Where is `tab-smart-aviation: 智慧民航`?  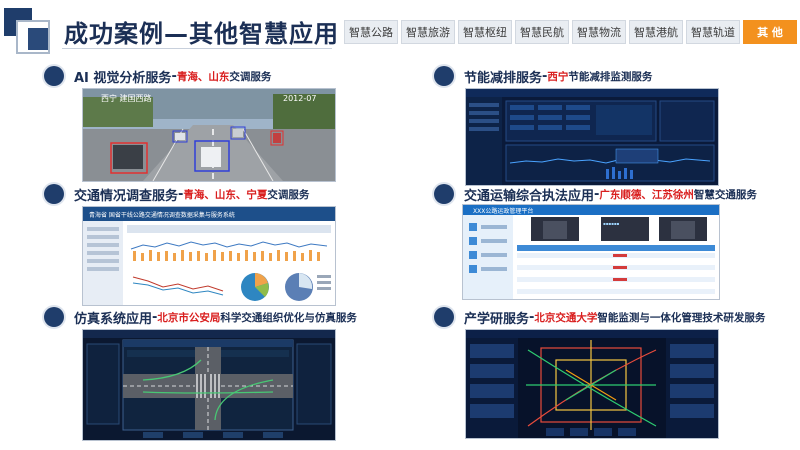 tab-smart-aviation: 智慧民航 is located at coordinates (542, 32).